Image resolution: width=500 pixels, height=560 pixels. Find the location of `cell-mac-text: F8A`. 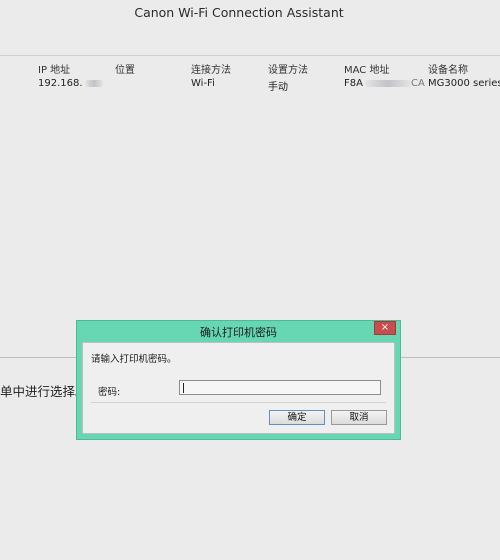

cell-mac-text: F8A is located at coordinates (353, 83).